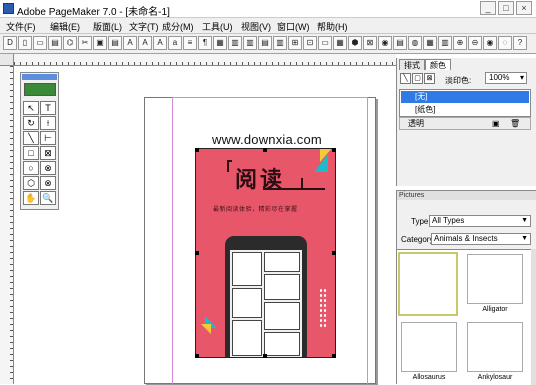  I want to click on both-icon: ⊠, so click(429, 78).